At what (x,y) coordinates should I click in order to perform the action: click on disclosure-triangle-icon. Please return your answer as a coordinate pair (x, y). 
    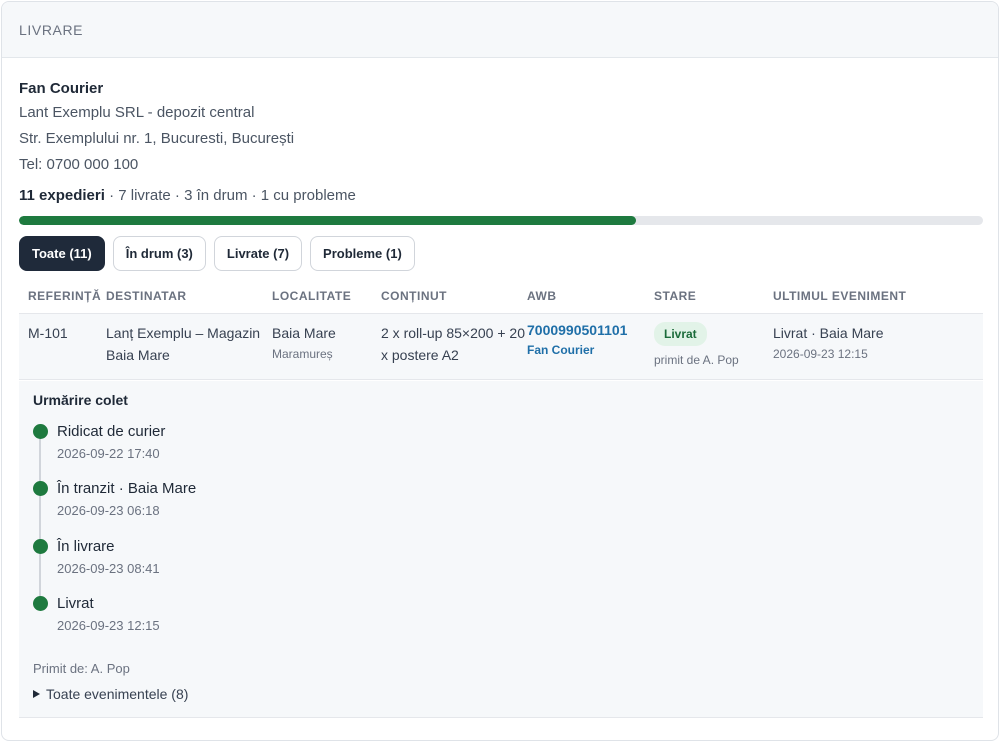
    Looking at the image, I should click on (36, 694).